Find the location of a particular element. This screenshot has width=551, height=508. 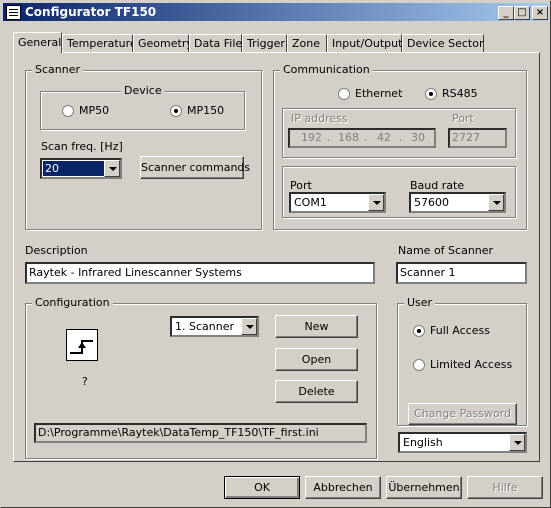

new-button: New is located at coordinates (316, 326).